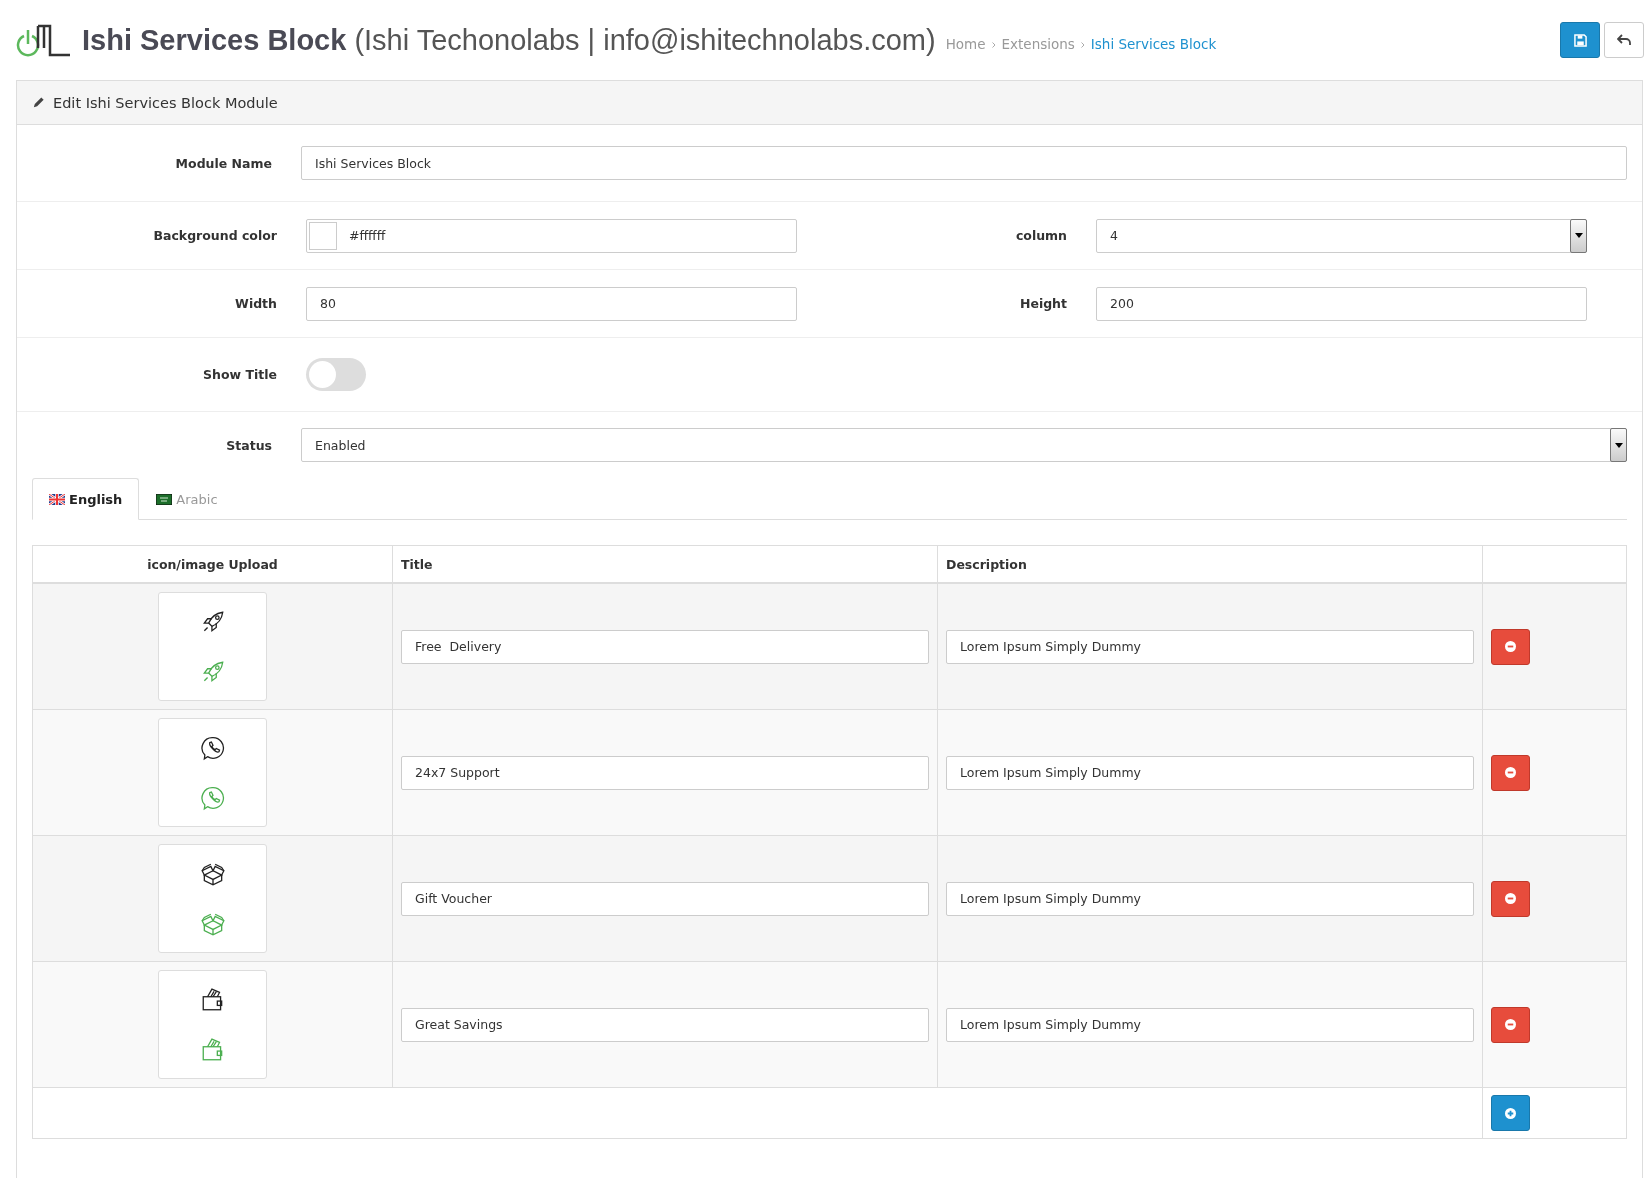 The image size is (1646, 1178). I want to click on title-field: 24x7 Support, so click(665, 772).